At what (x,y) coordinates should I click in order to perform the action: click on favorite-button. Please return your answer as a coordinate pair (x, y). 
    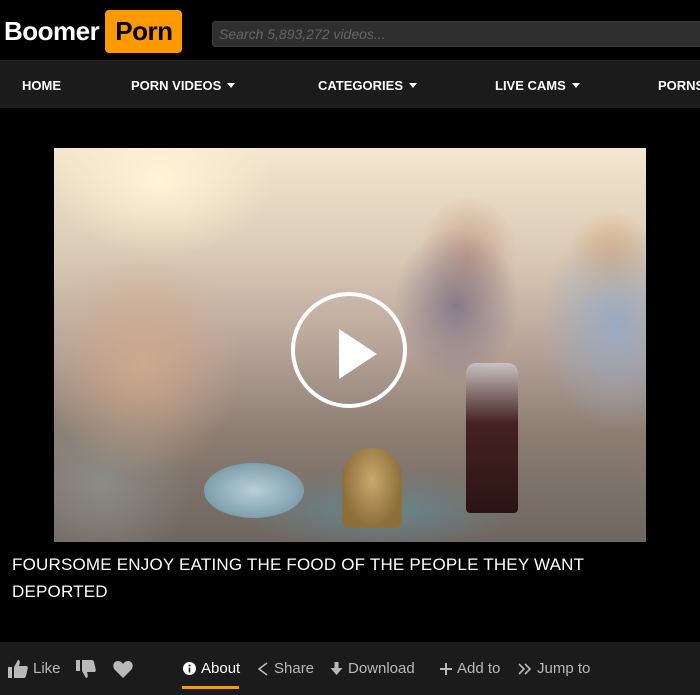
    Looking at the image, I should click on (125, 668).